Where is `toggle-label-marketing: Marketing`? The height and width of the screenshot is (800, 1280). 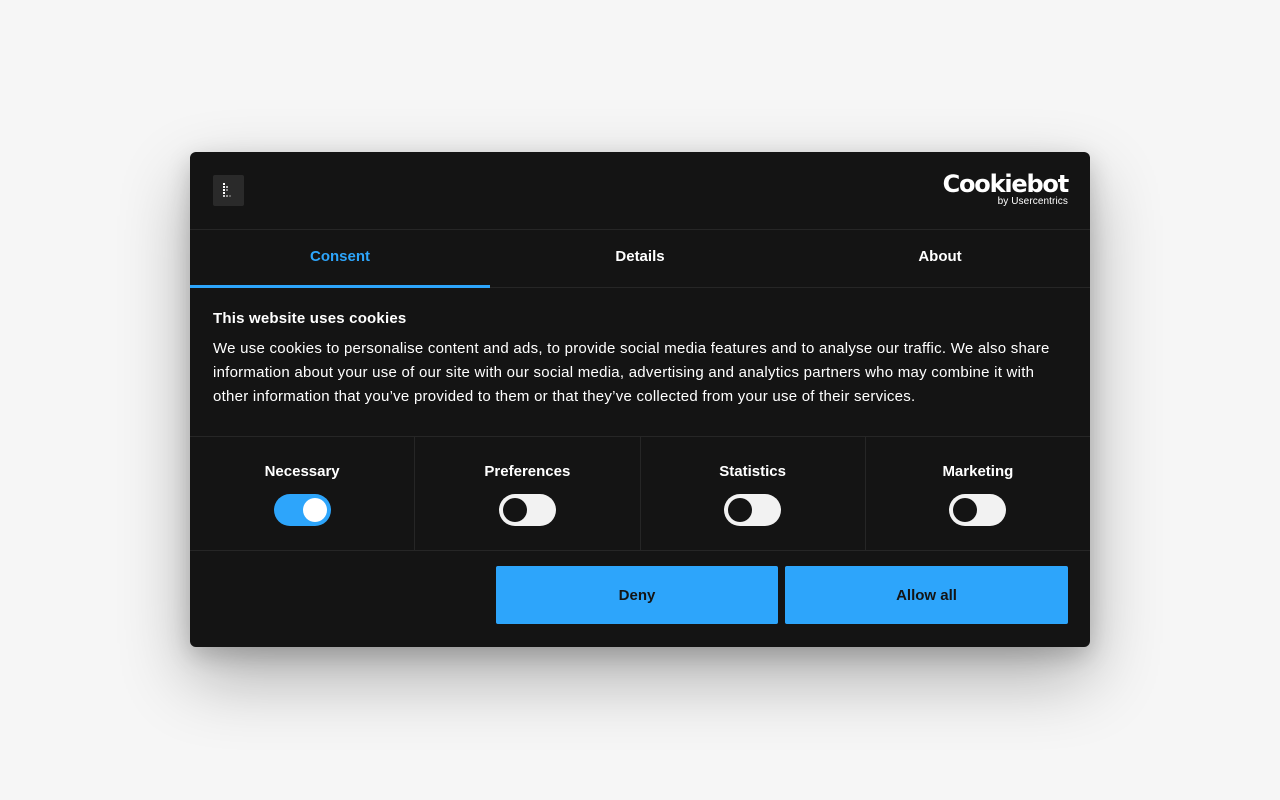 toggle-label-marketing: Marketing is located at coordinates (978, 471).